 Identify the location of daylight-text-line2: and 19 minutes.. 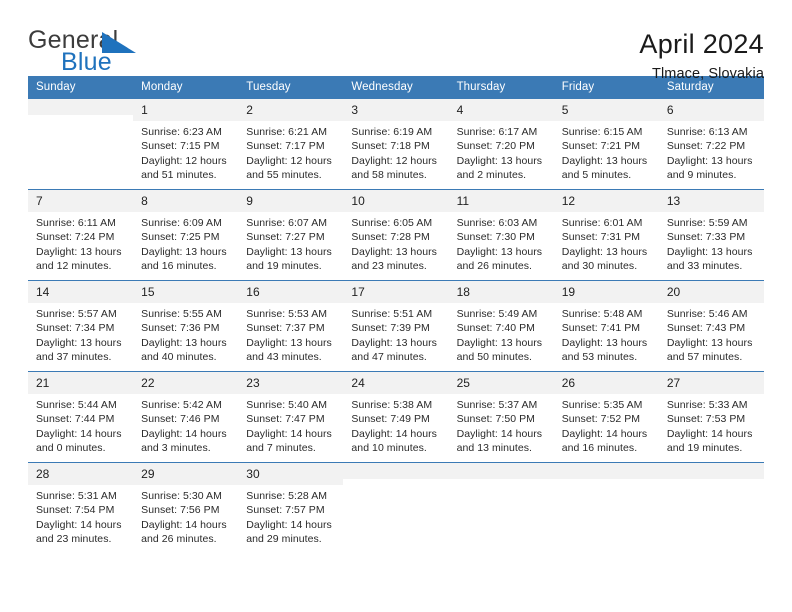
(704, 447).